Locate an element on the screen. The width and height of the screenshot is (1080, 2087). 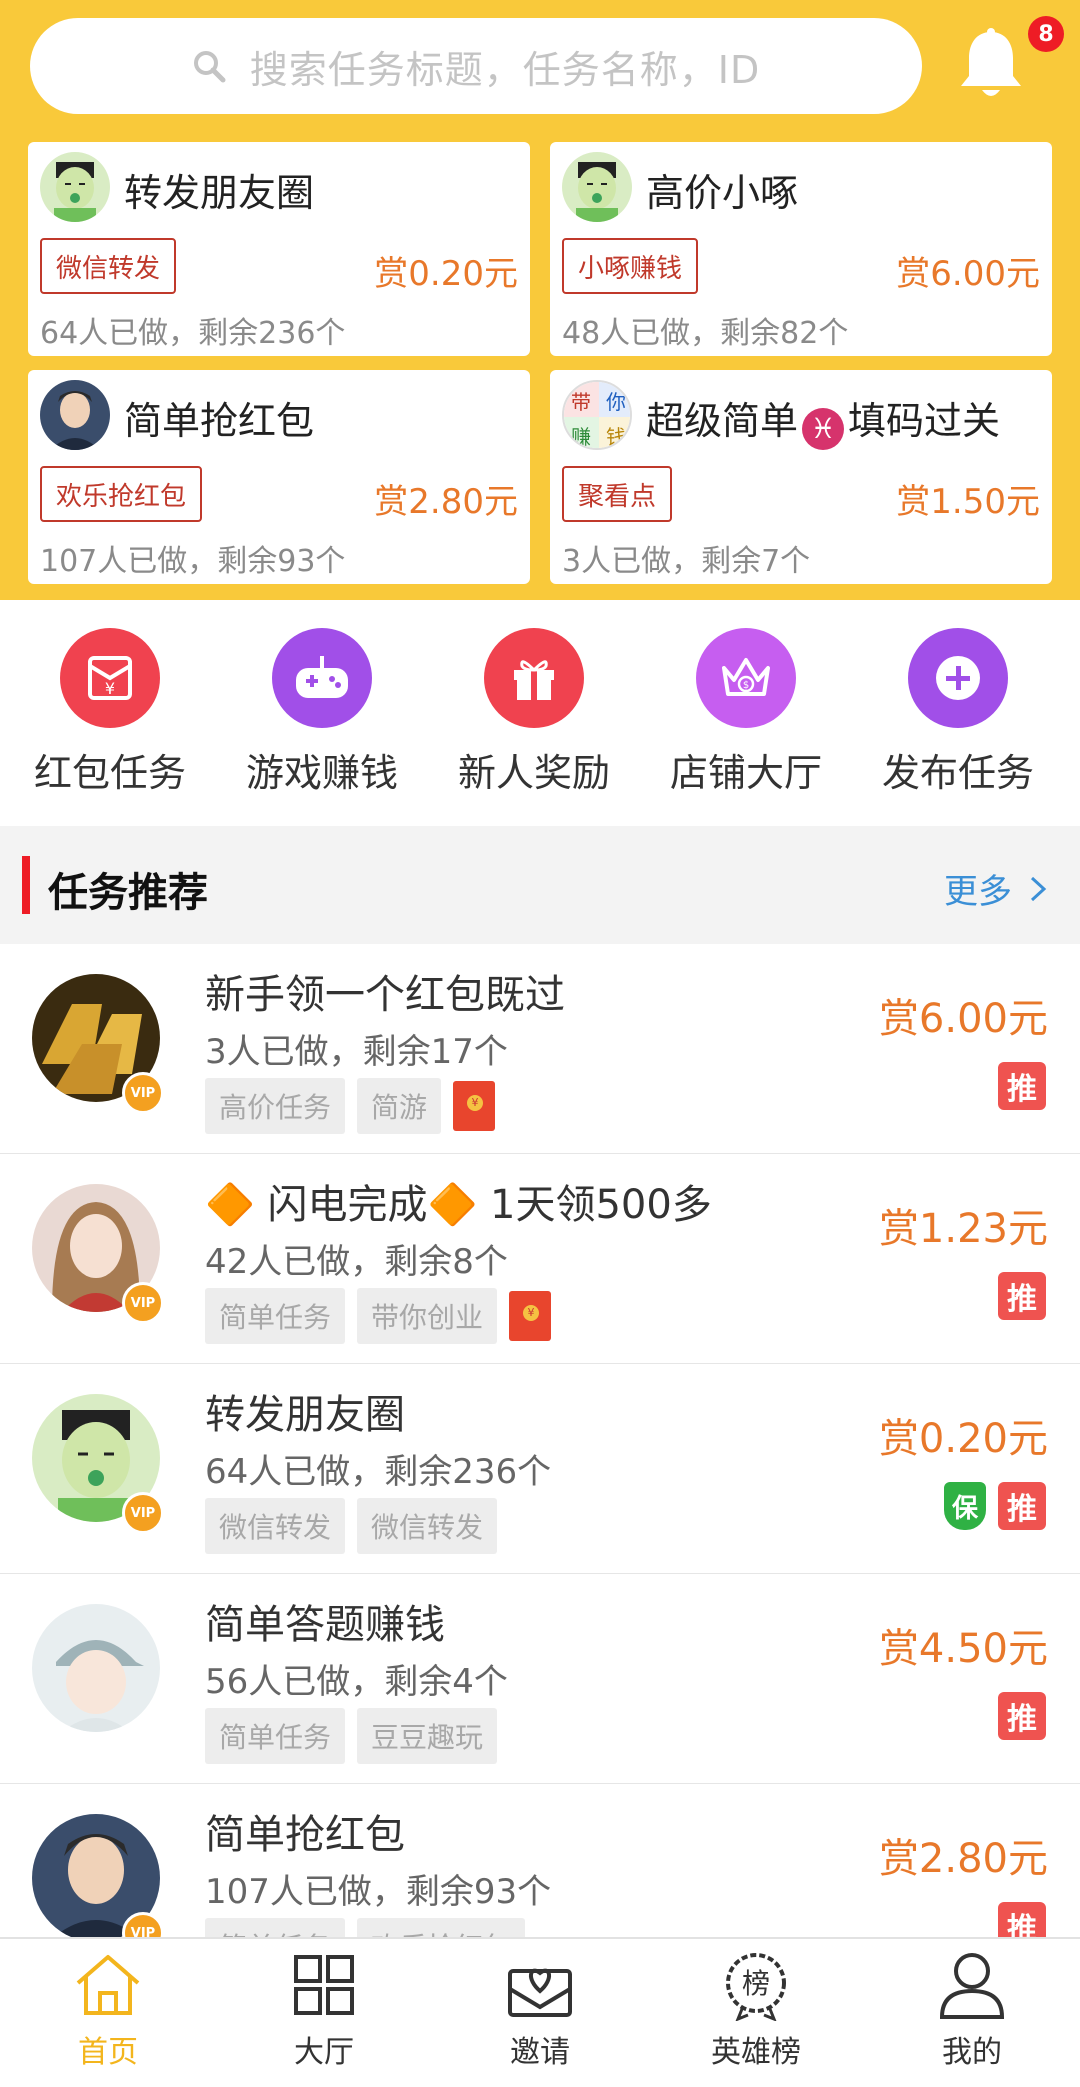
task-reward: 赏6.00元 is located at coordinates (963, 1019).